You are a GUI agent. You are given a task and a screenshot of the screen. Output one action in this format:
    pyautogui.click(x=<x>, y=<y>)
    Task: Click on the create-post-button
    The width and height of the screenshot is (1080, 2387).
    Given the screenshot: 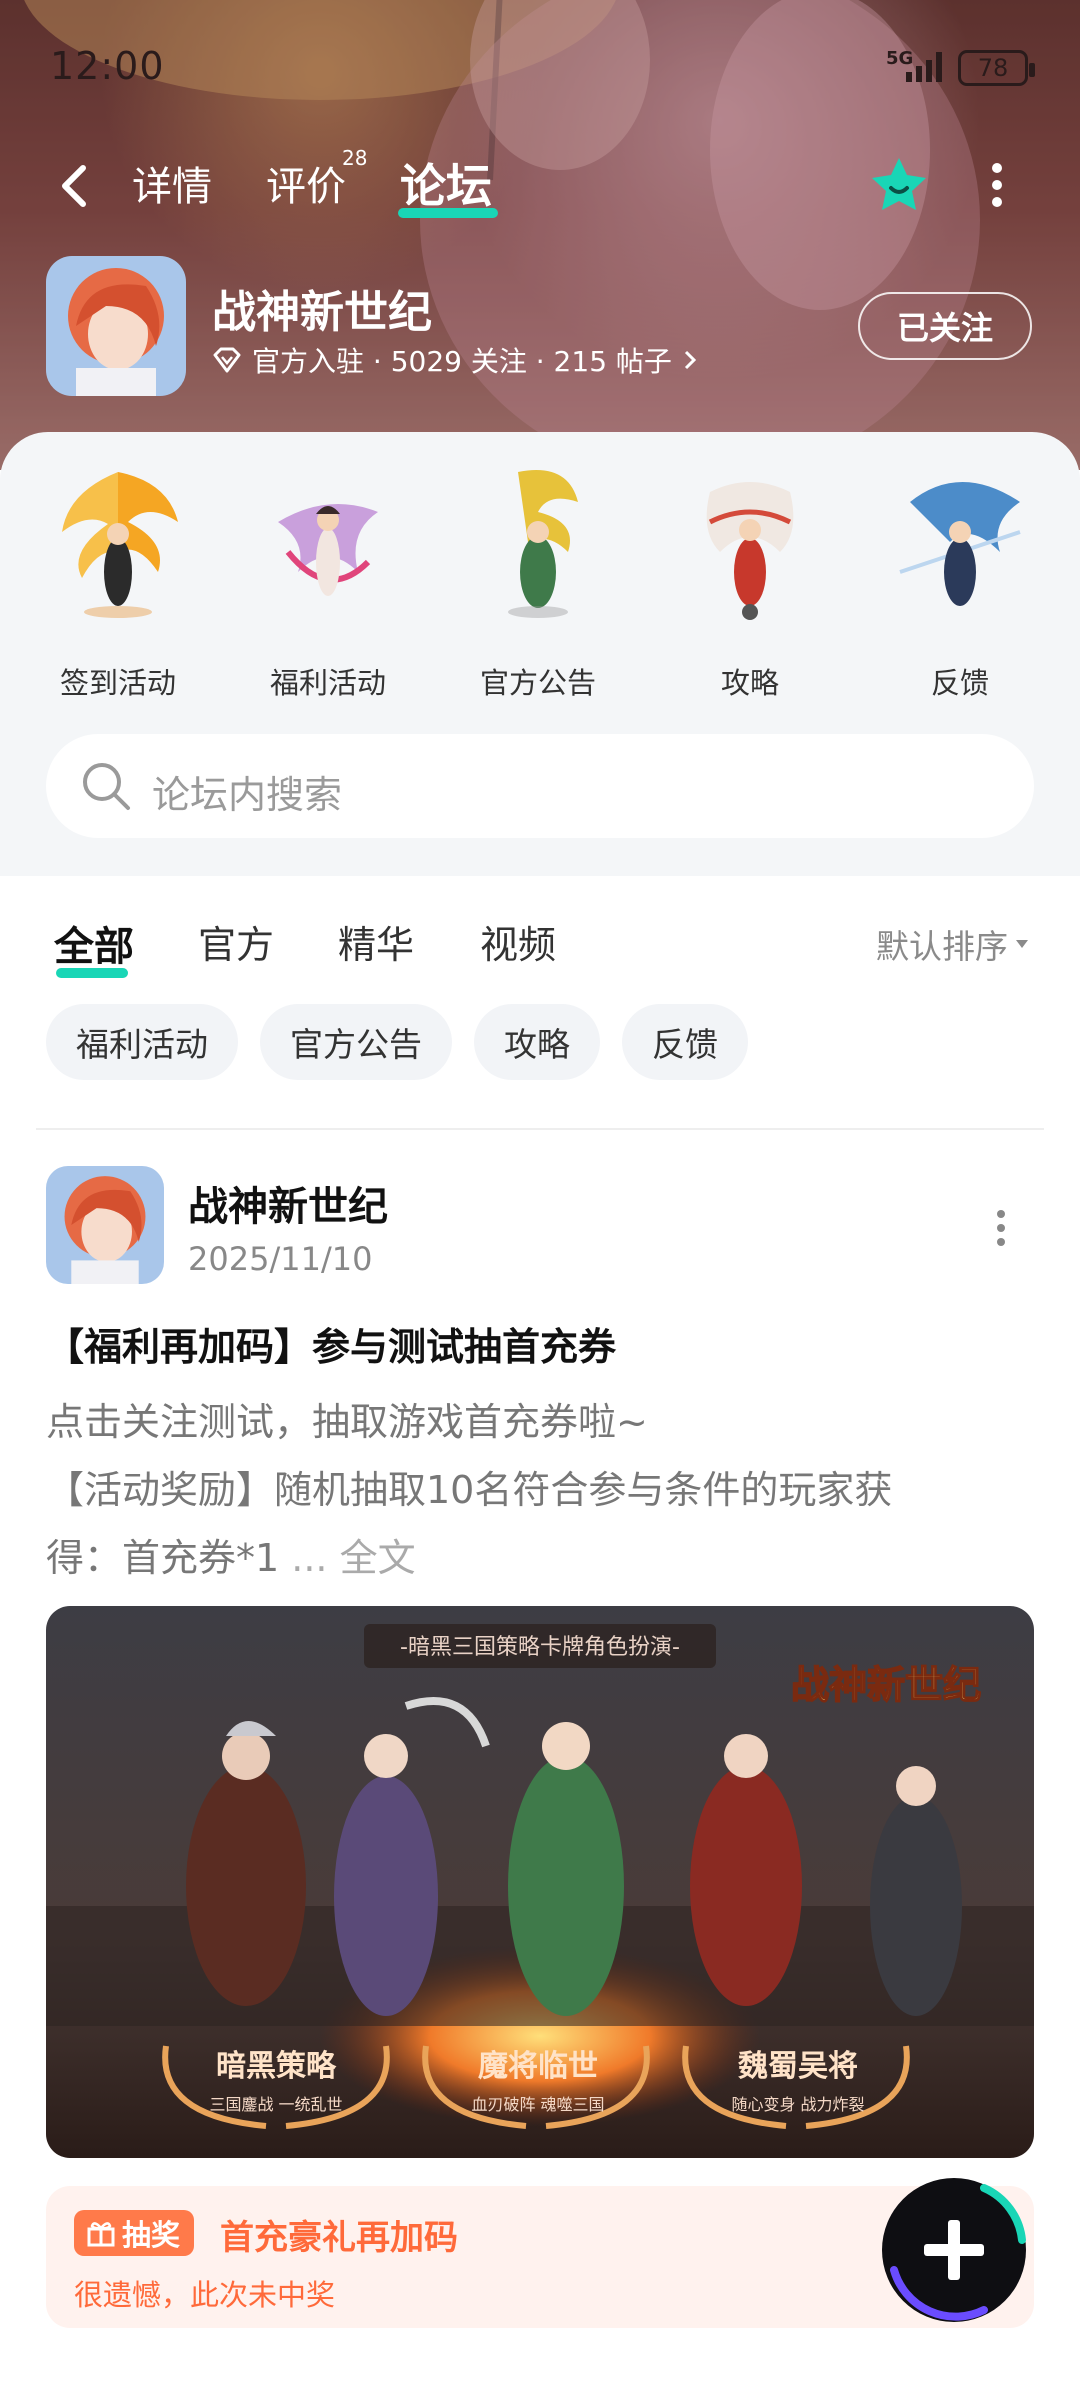 What is the action you would take?
    pyautogui.click(x=954, y=2250)
    